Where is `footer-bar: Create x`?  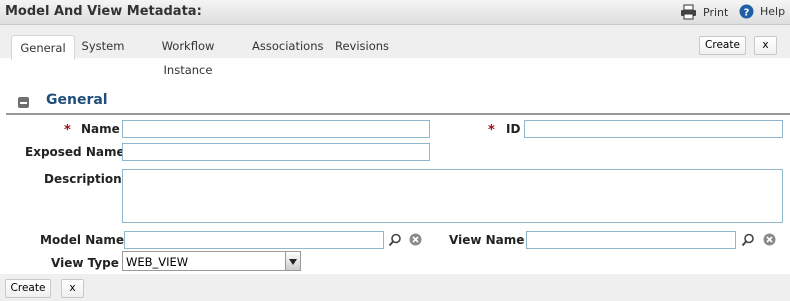 footer-bar: Create x is located at coordinates (395, 287).